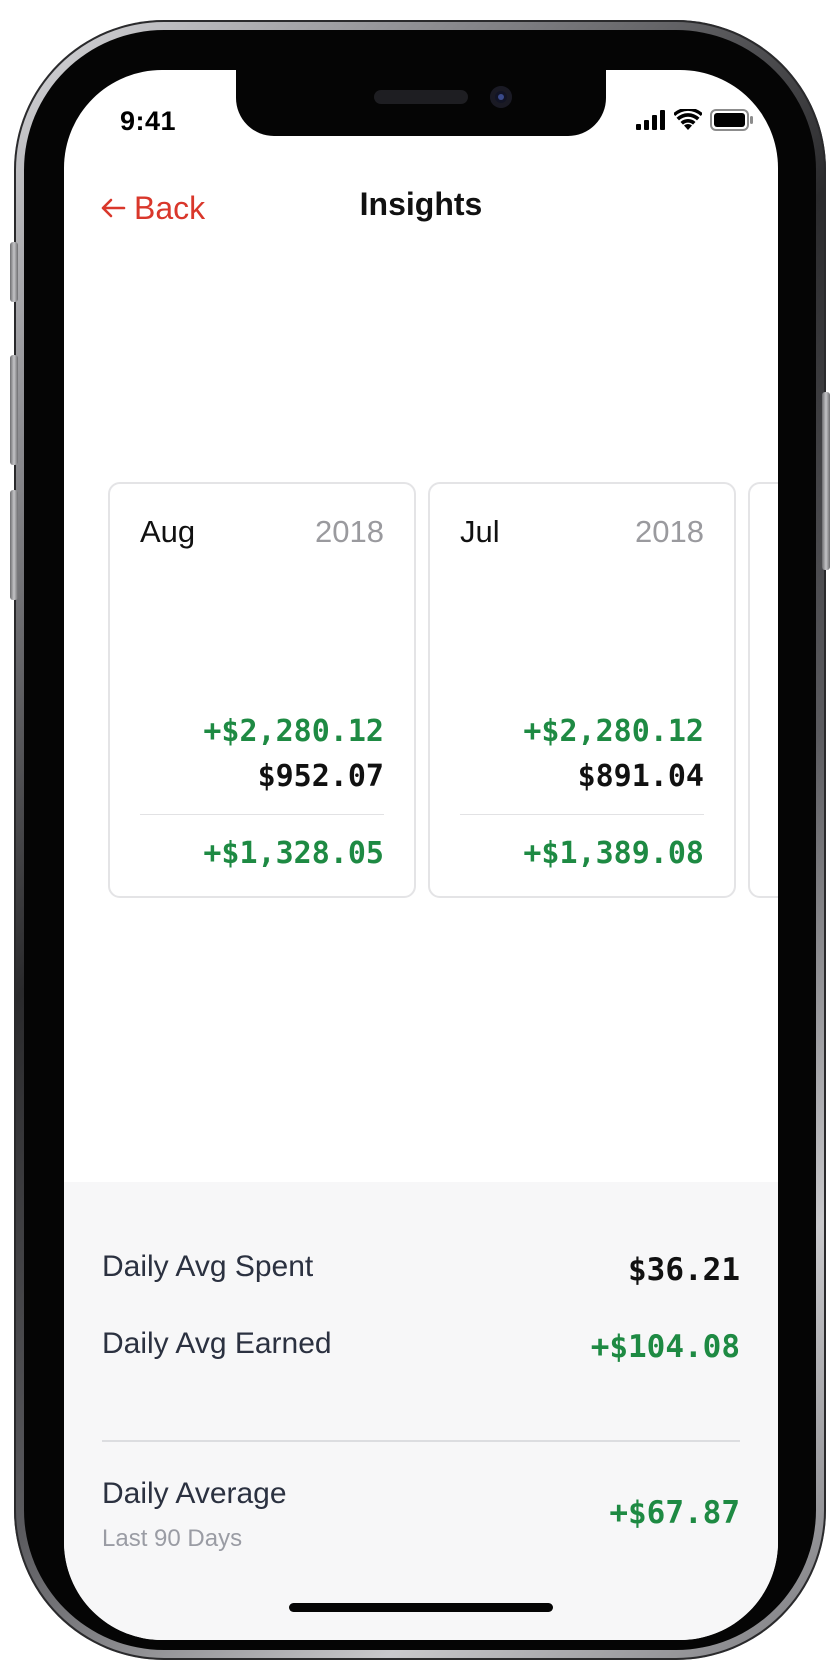 This screenshot has width=840, height=1680. What do you see at coordinates (674, 1513) in the screenshot?
I see `stat-value: +$67.87` at bounding box center [674, 1513].